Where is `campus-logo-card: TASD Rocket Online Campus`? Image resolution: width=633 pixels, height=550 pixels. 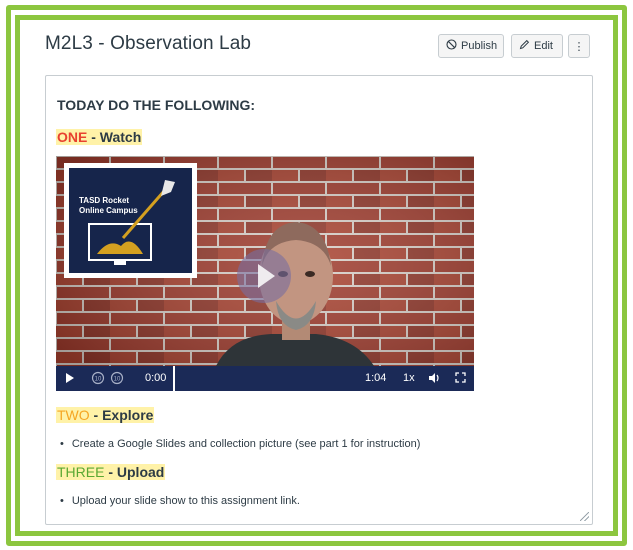
campus-logo-card: TASD Rocket Online Campus is located at coordinates (130, 220).